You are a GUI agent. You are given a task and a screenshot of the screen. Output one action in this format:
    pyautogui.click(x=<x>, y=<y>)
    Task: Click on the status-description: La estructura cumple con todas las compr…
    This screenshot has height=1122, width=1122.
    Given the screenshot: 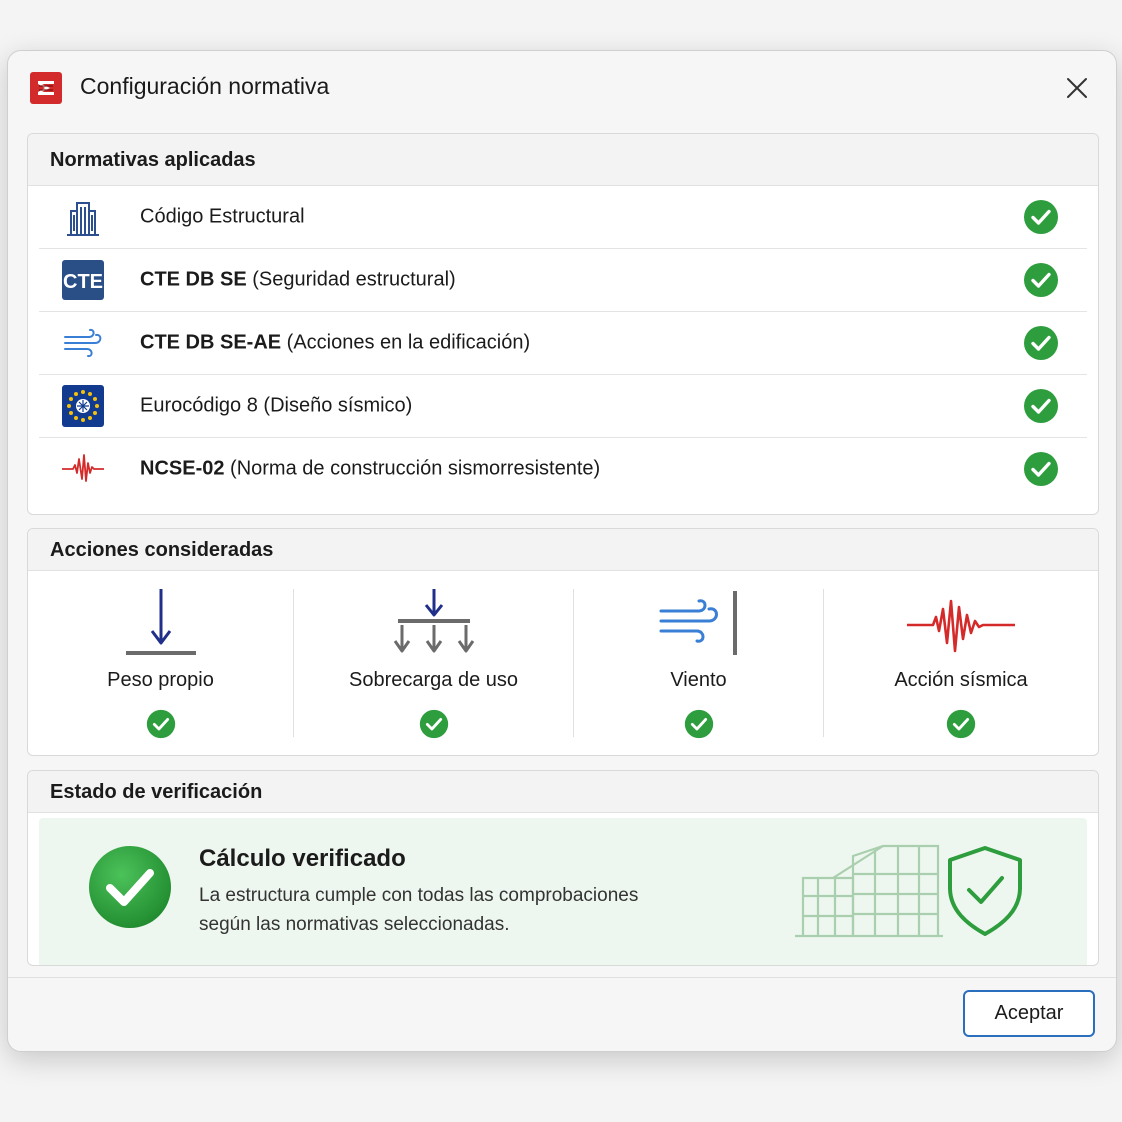 What is the action you would take?
    pyautogui.click(x=419, y=910)
    